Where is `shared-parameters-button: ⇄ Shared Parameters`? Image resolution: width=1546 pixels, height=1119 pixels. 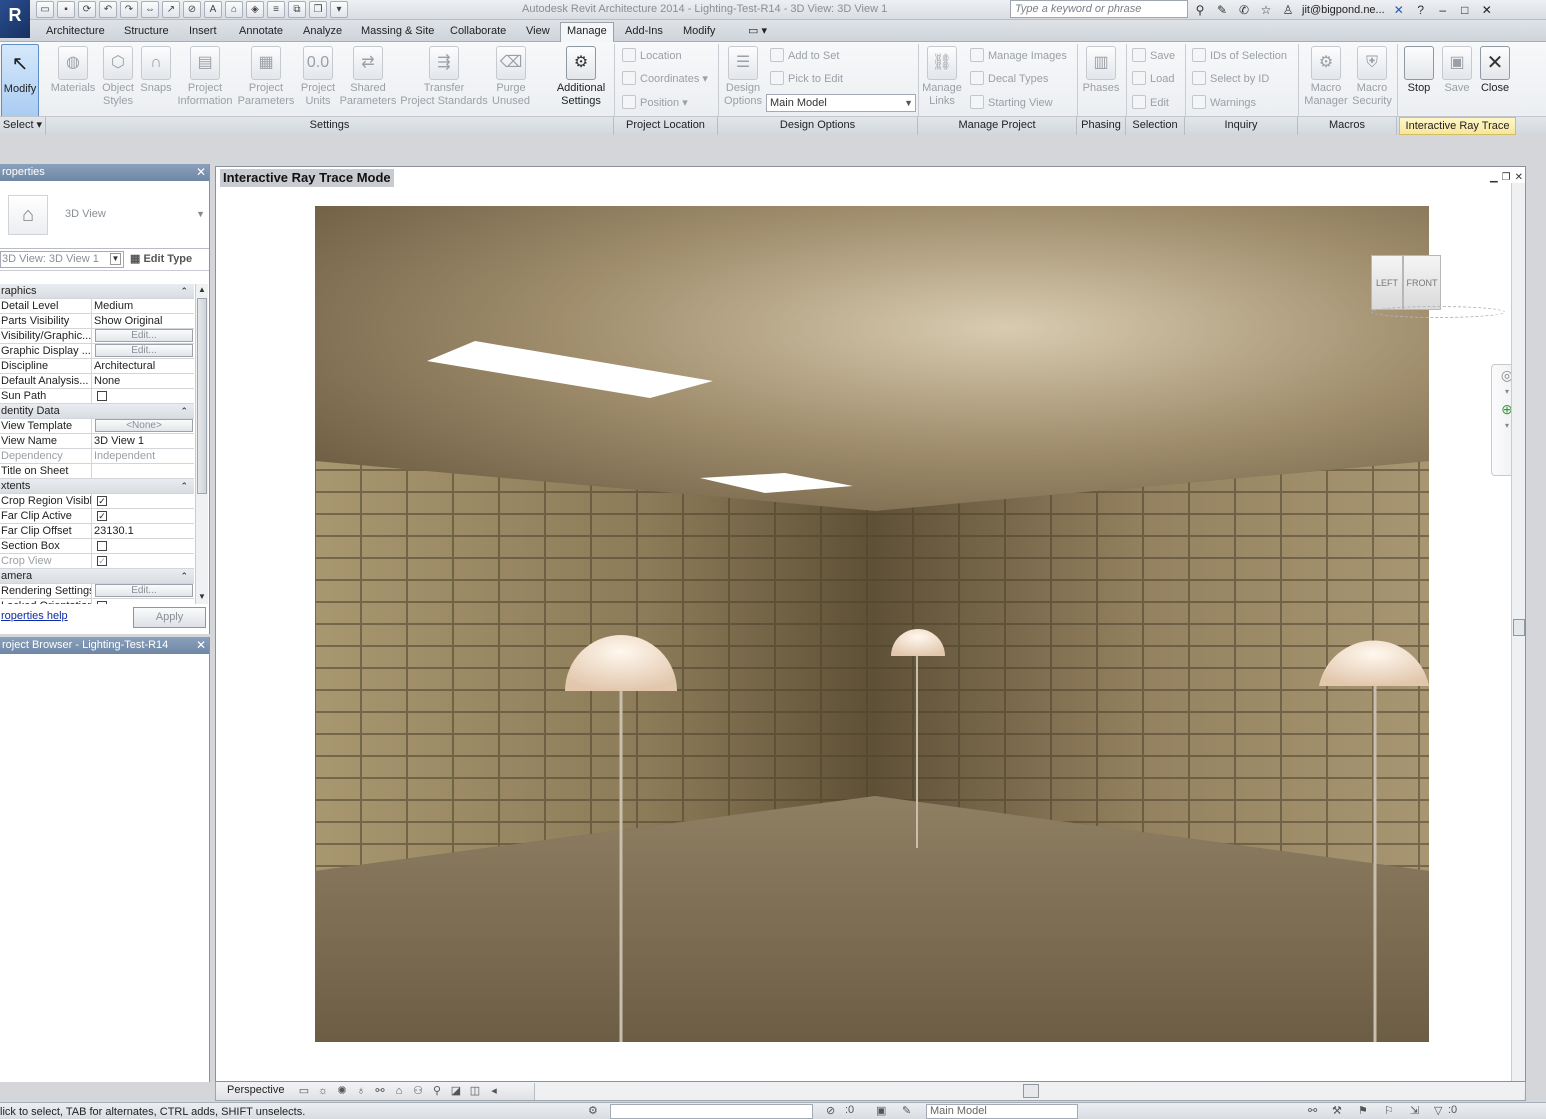 shared-parameters-button: ⇄ Shared Parameters is located at coordinates (368, 76).